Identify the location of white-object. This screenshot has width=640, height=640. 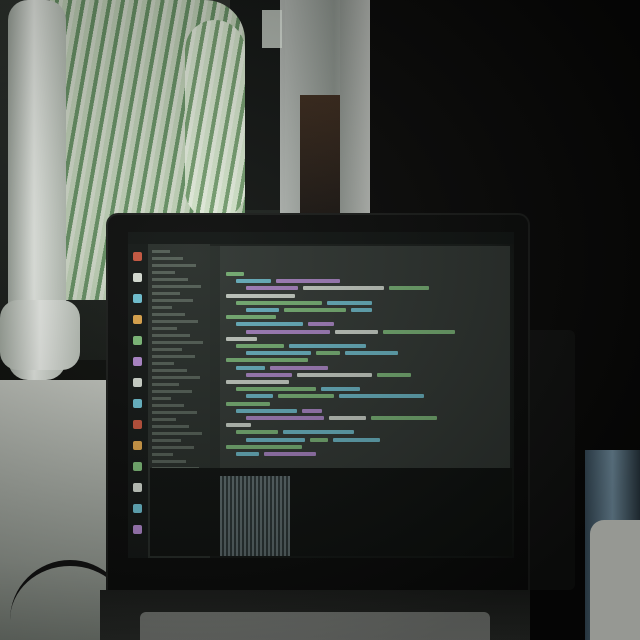
(615, 580).